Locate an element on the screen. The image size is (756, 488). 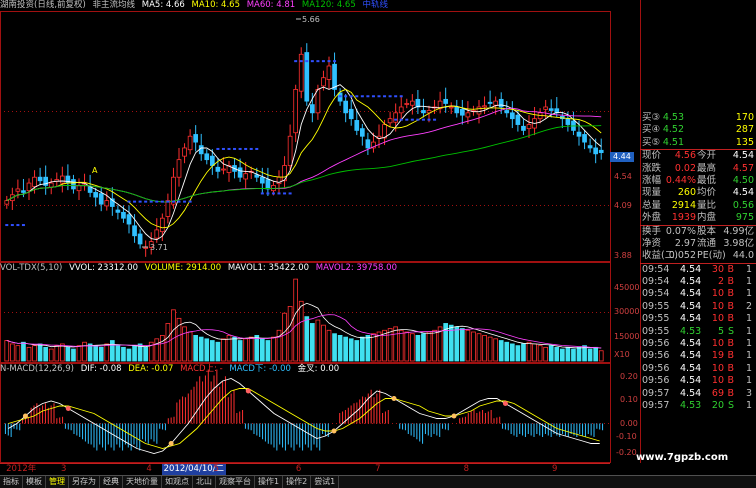
quote-row: 涨跌 0.02 最高 4.57 is located at coordinates (698, 169).